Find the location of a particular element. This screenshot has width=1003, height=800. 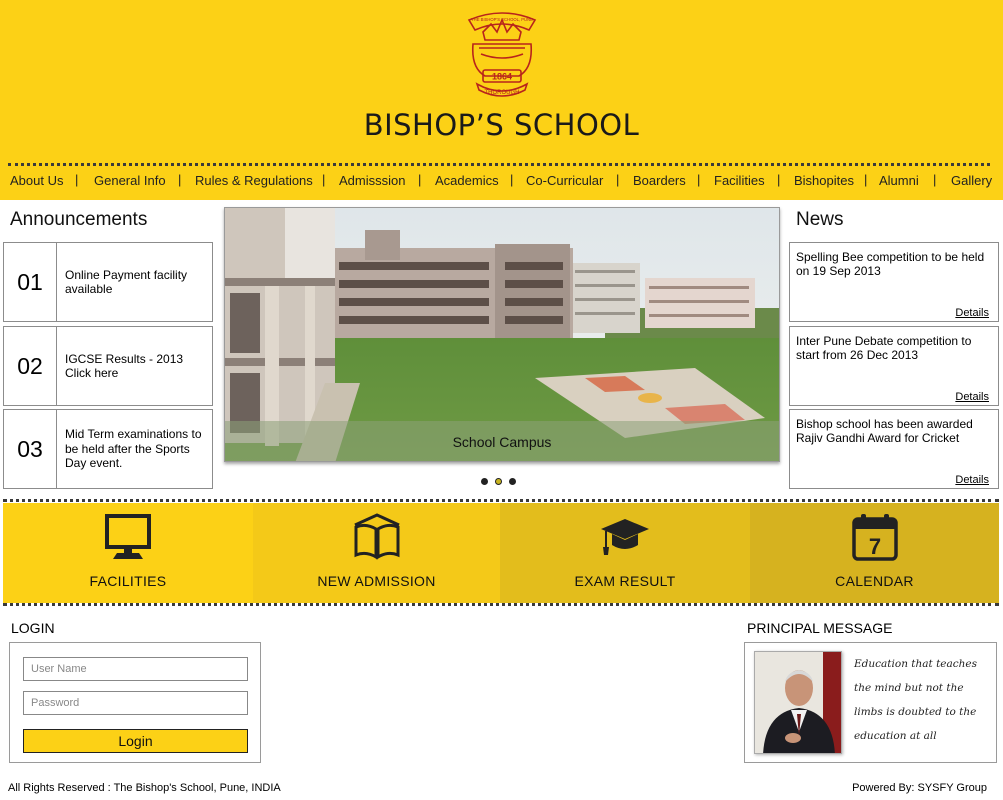

calendar-icon: 7 is located at coordinates (874, 537).